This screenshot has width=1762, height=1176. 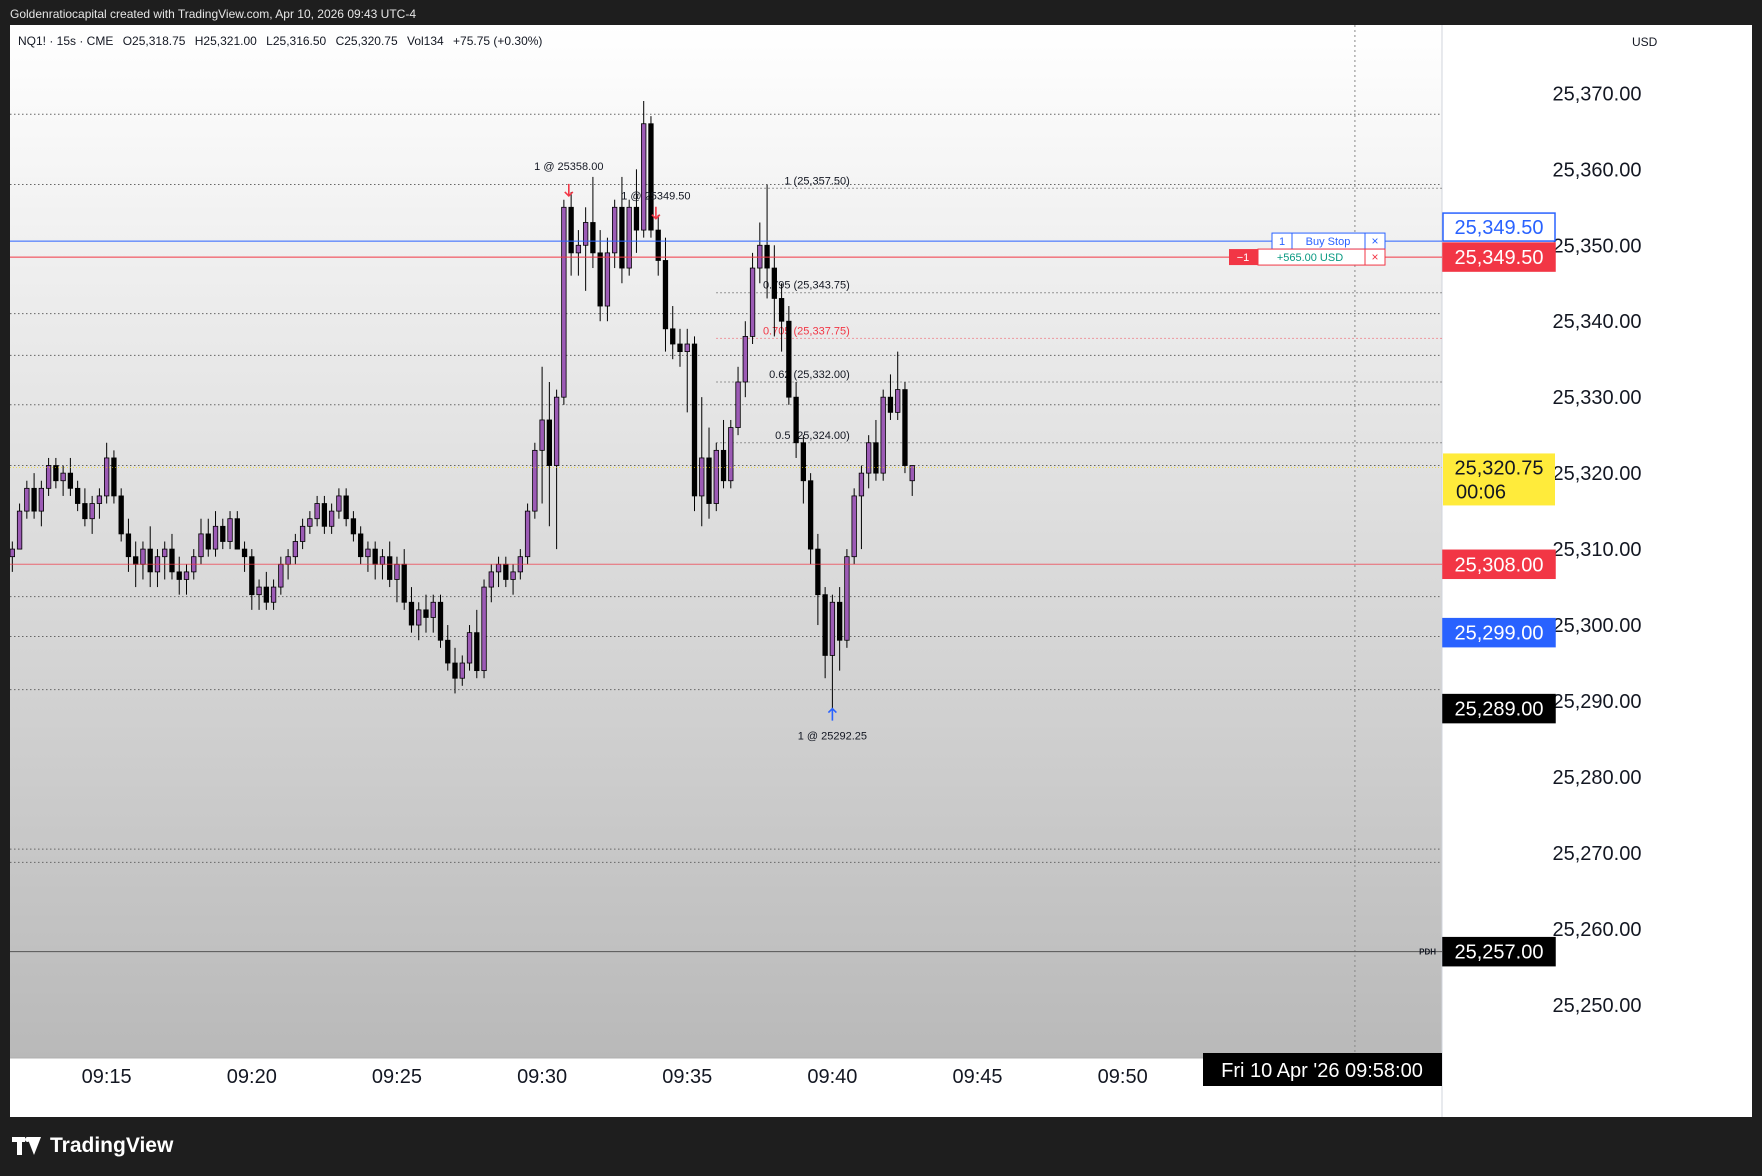 I want to click on price-tick-label: 25,290.00, so click(x=1597, y=702).